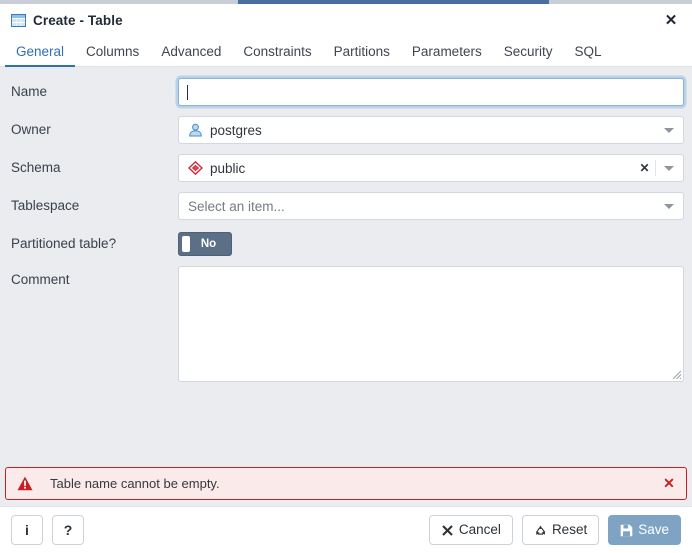  Describe the element at coordinates (277, 51) in the screenshot. I see `tab-constraints: Constraints` at that location.